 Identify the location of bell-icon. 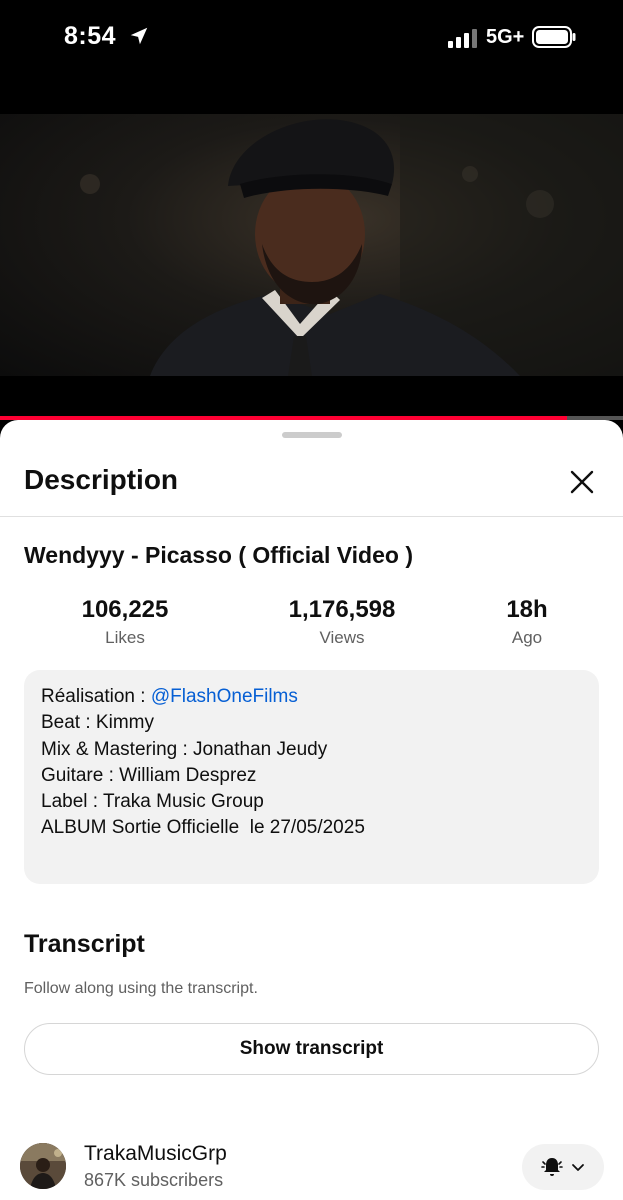
(552, 1167).